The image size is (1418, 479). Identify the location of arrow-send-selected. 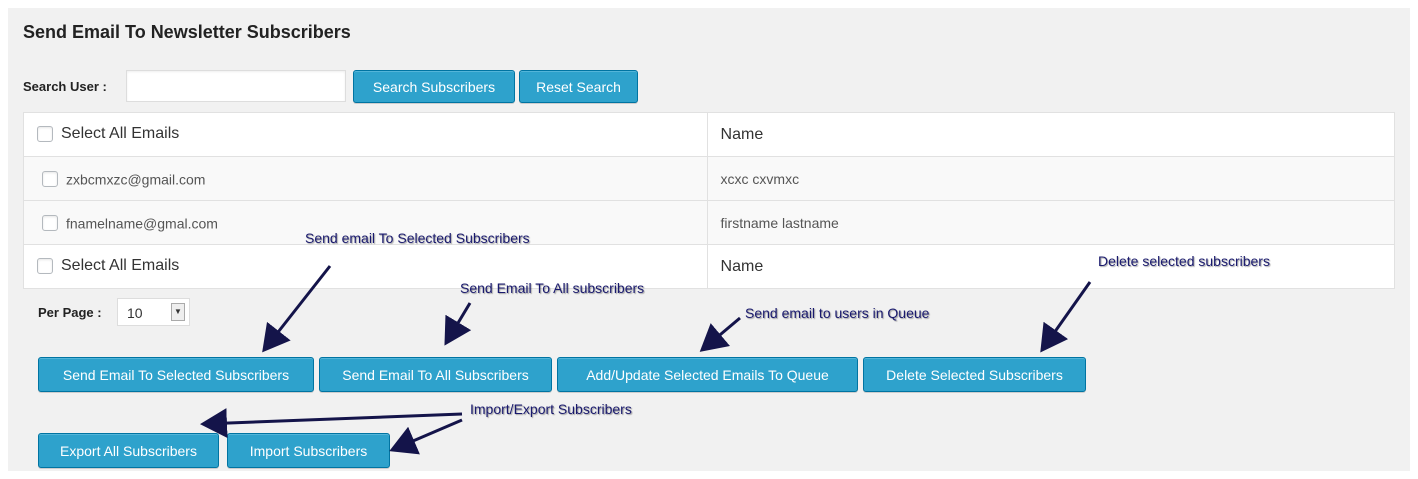
(297, 309).